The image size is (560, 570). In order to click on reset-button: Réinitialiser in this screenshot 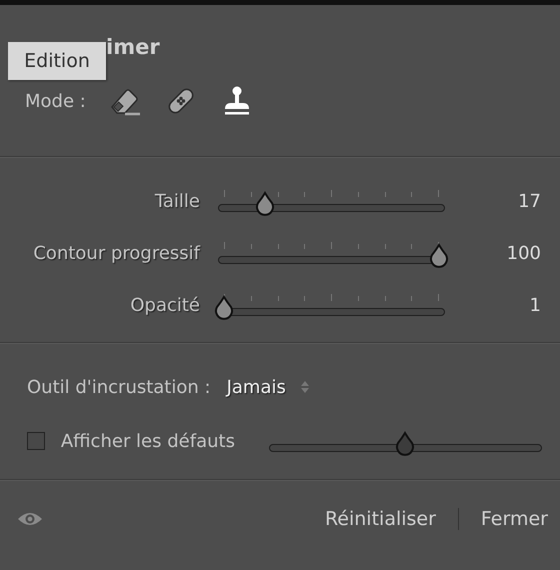, I will do `click(380, 519)`.